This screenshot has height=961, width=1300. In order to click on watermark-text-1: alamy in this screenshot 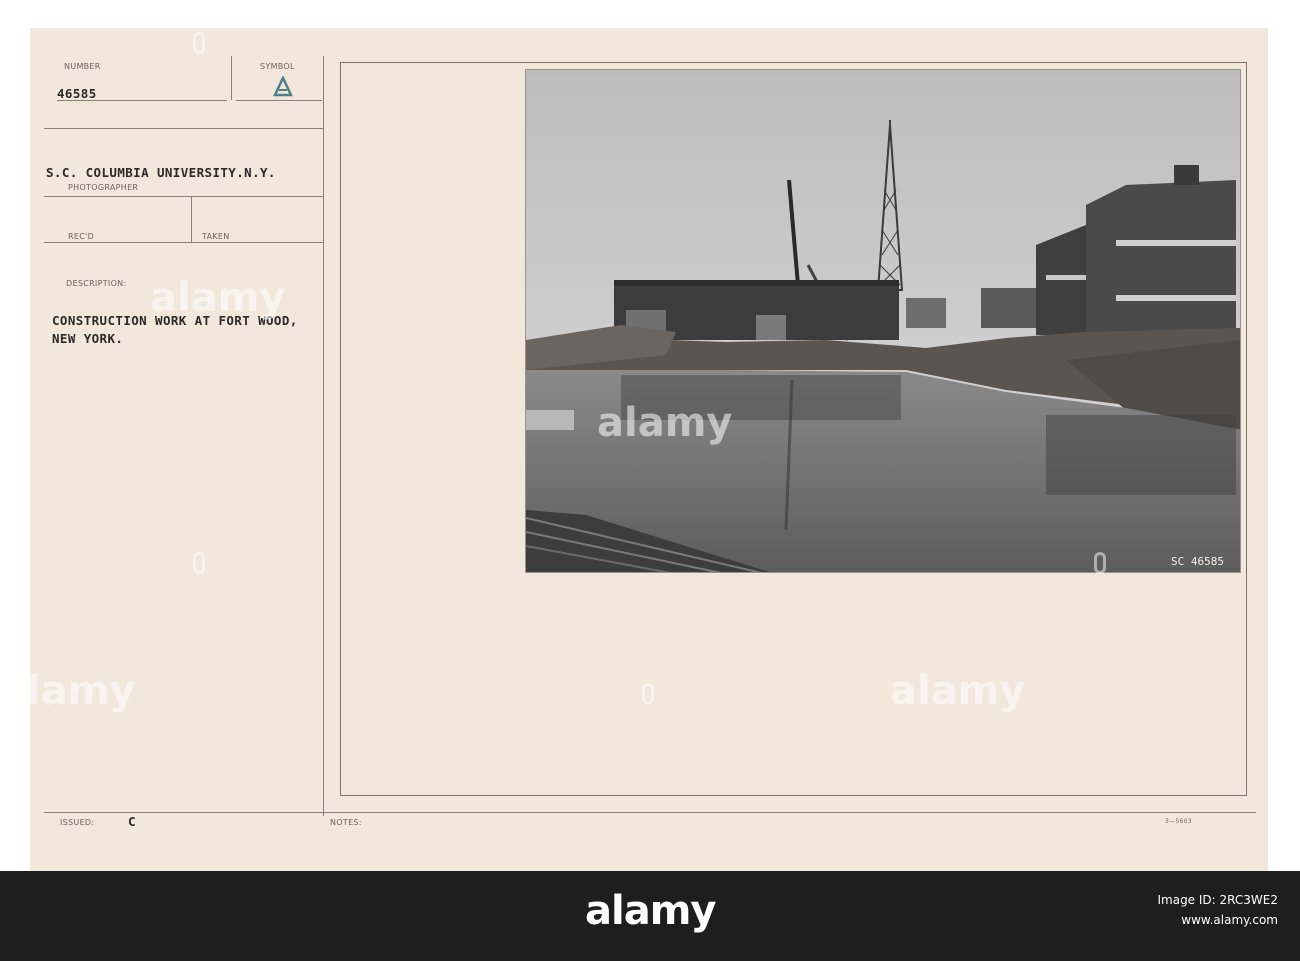, I will do `click(218, 298)`.